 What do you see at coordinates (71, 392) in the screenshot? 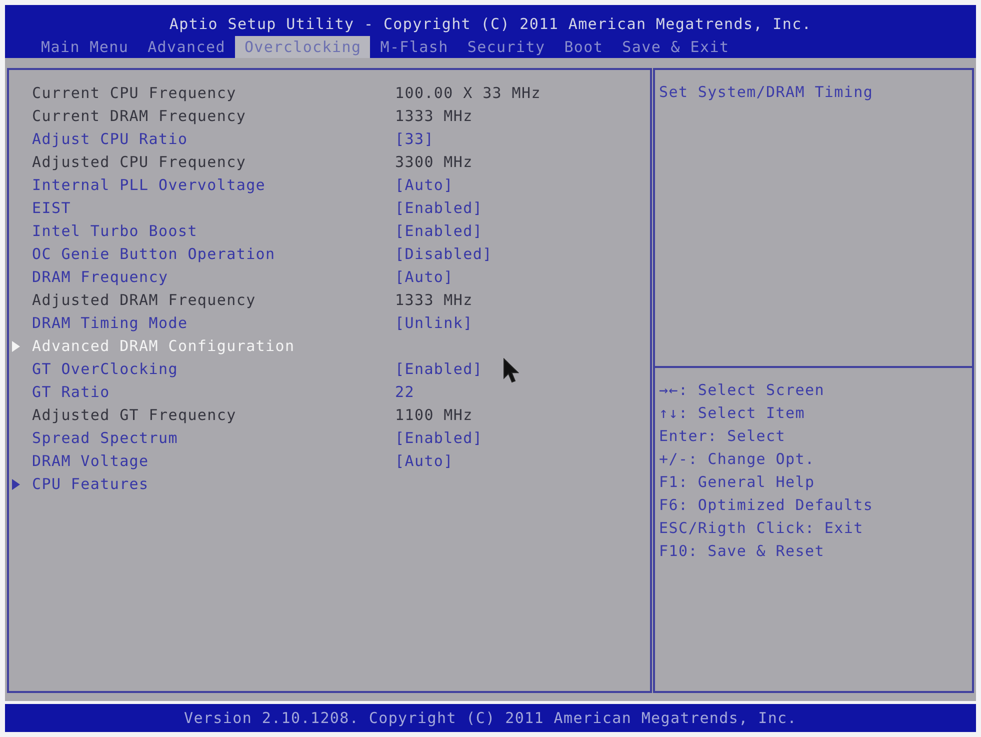
I see `setting-label: GT Ratio` at bounding box center [71, 392].